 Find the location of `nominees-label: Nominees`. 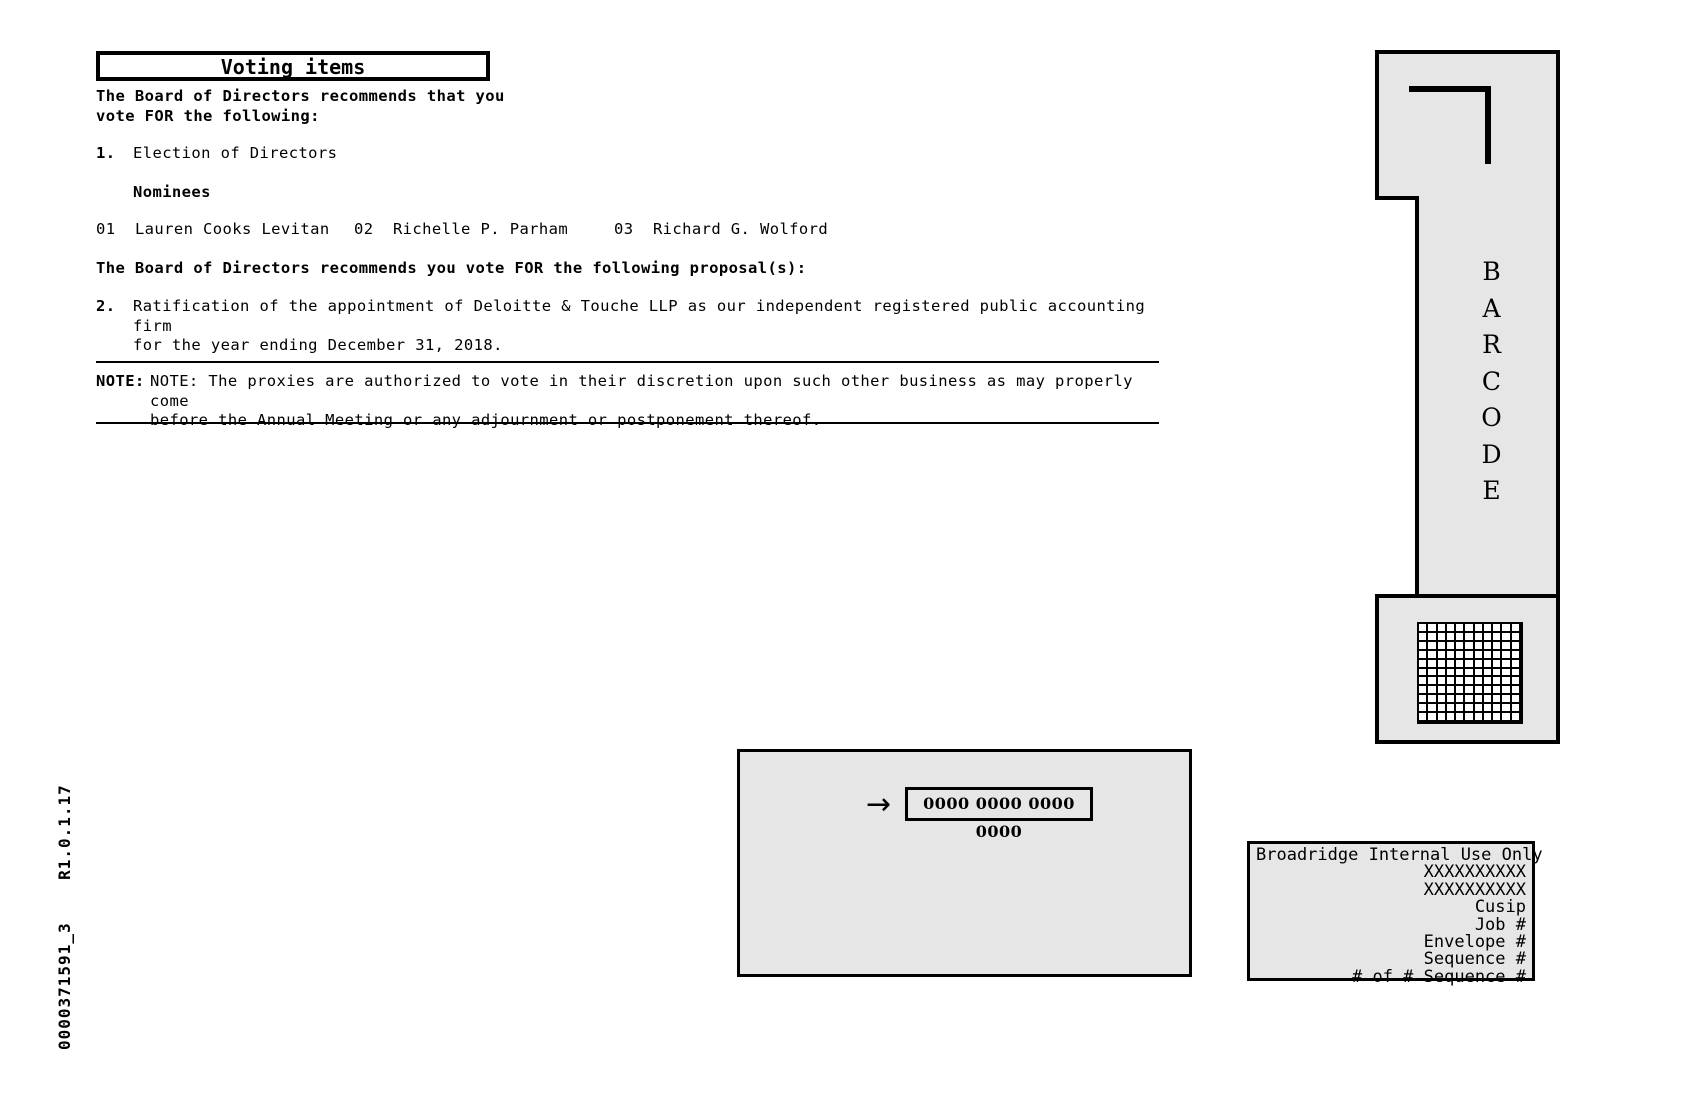

nominees-label: Nominees is located at coordinates (172, 192).